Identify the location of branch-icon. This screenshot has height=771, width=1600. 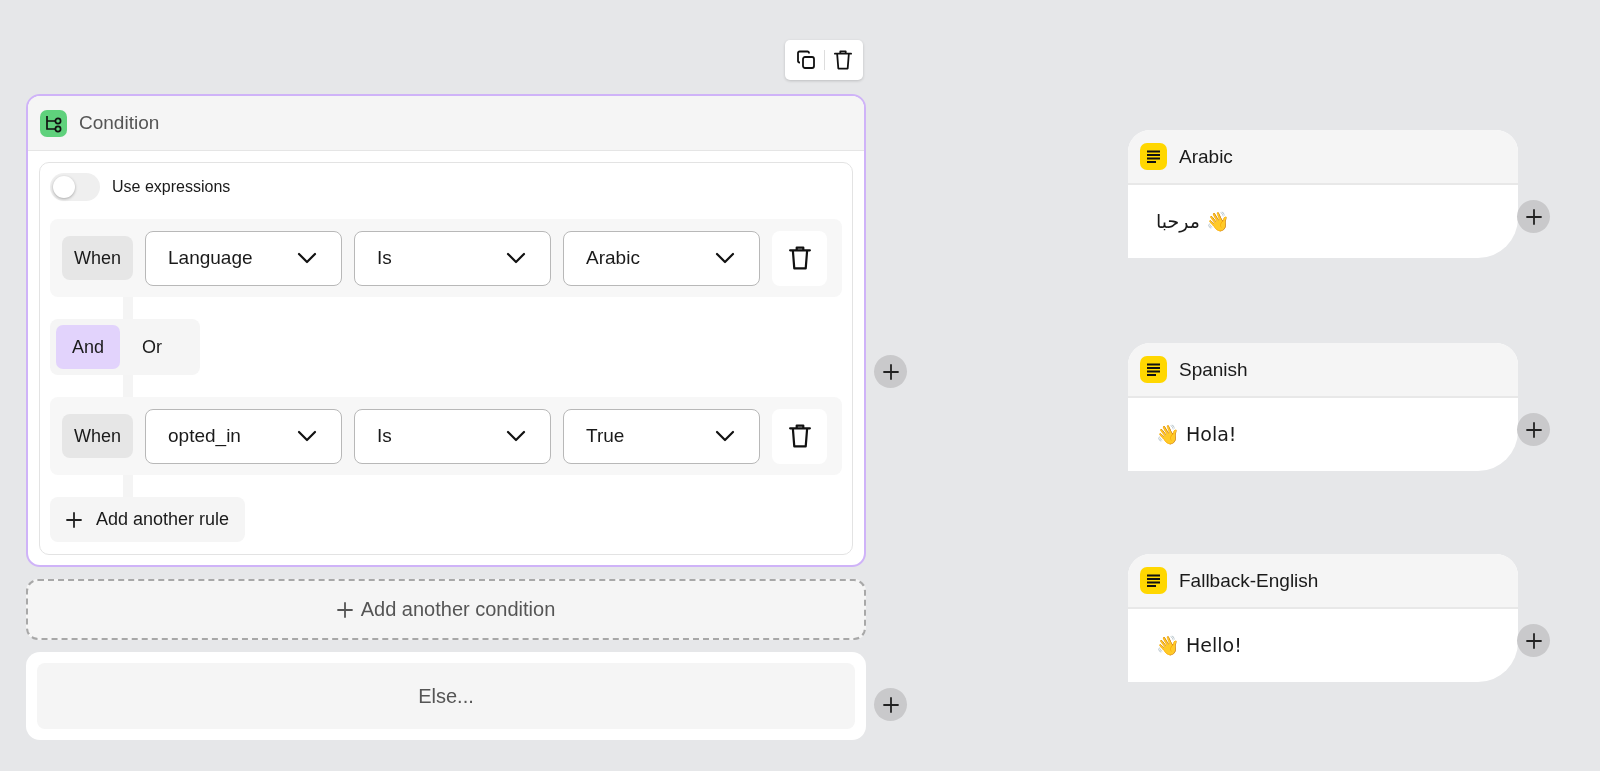
(53, 123).